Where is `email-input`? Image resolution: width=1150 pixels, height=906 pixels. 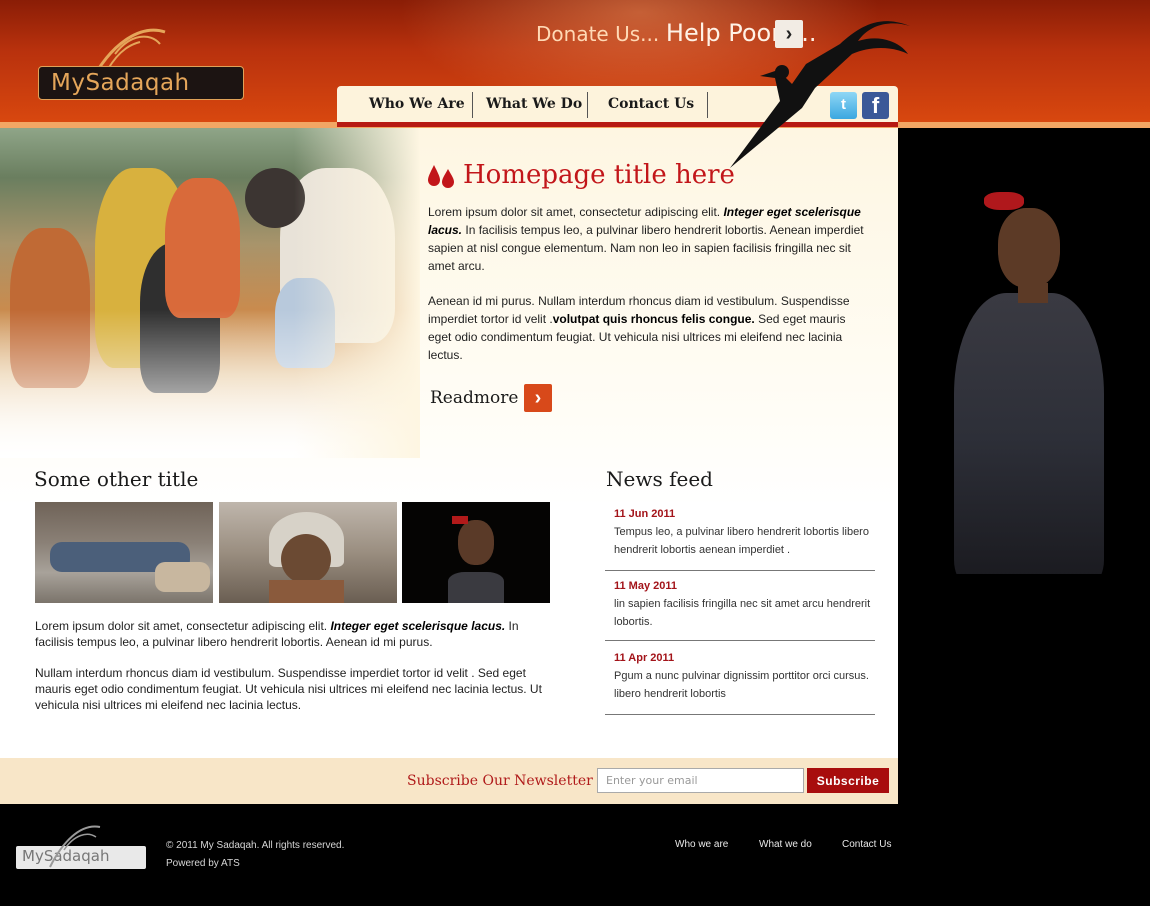 email-input is located at coordinates (700, 780).